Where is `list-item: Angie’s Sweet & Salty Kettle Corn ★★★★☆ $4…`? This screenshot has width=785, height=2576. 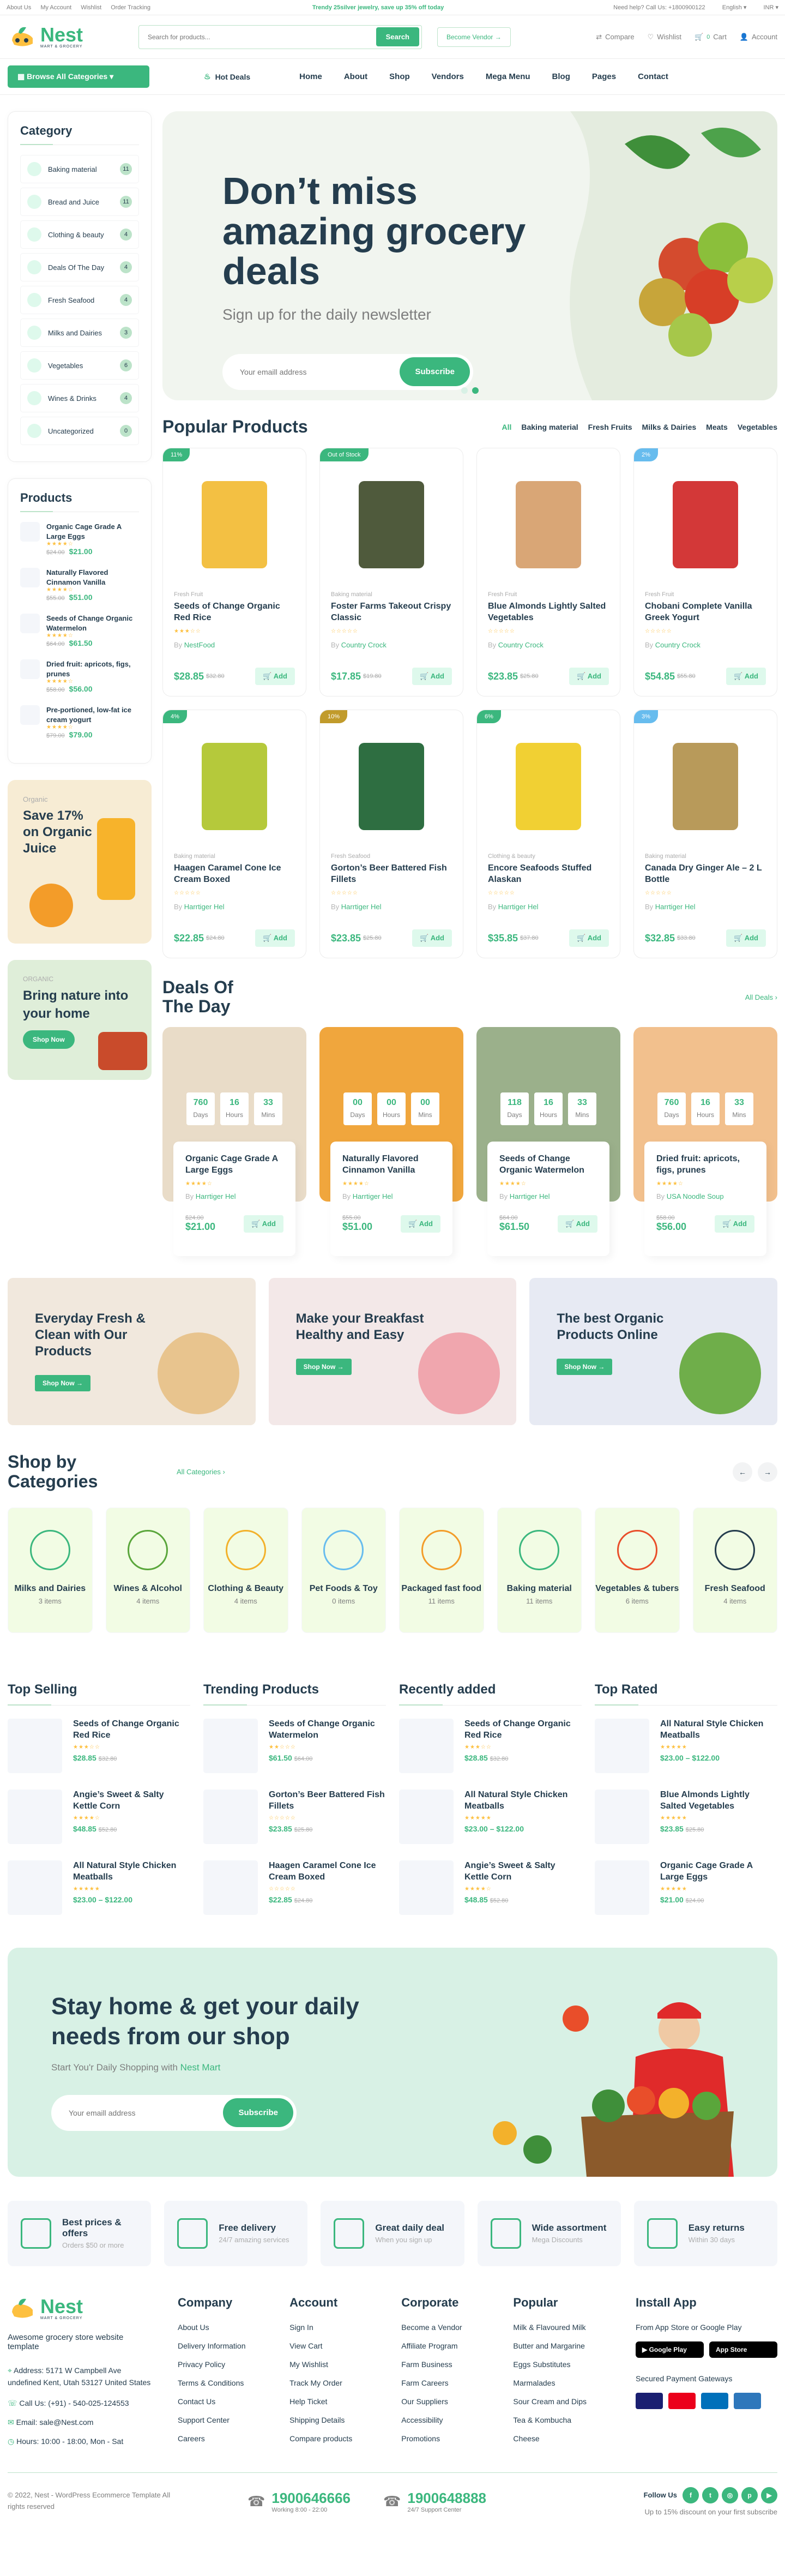
list-item: Angie’s Sweet & Salty Kettle Corn ★★★★☆ $4… is located at coordinates (99, 1817).